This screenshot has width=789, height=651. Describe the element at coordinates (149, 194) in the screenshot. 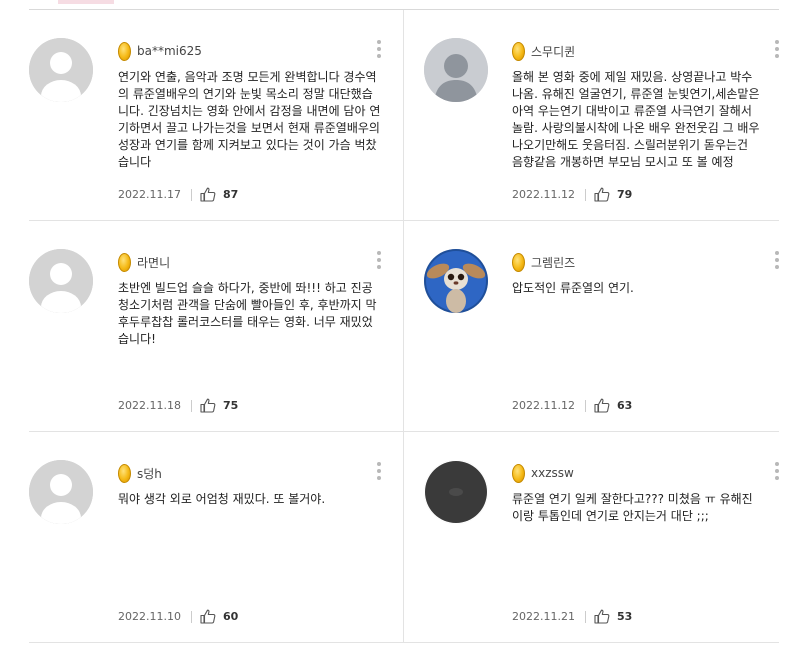

I see `review-date: 2022.11.17` at that location.